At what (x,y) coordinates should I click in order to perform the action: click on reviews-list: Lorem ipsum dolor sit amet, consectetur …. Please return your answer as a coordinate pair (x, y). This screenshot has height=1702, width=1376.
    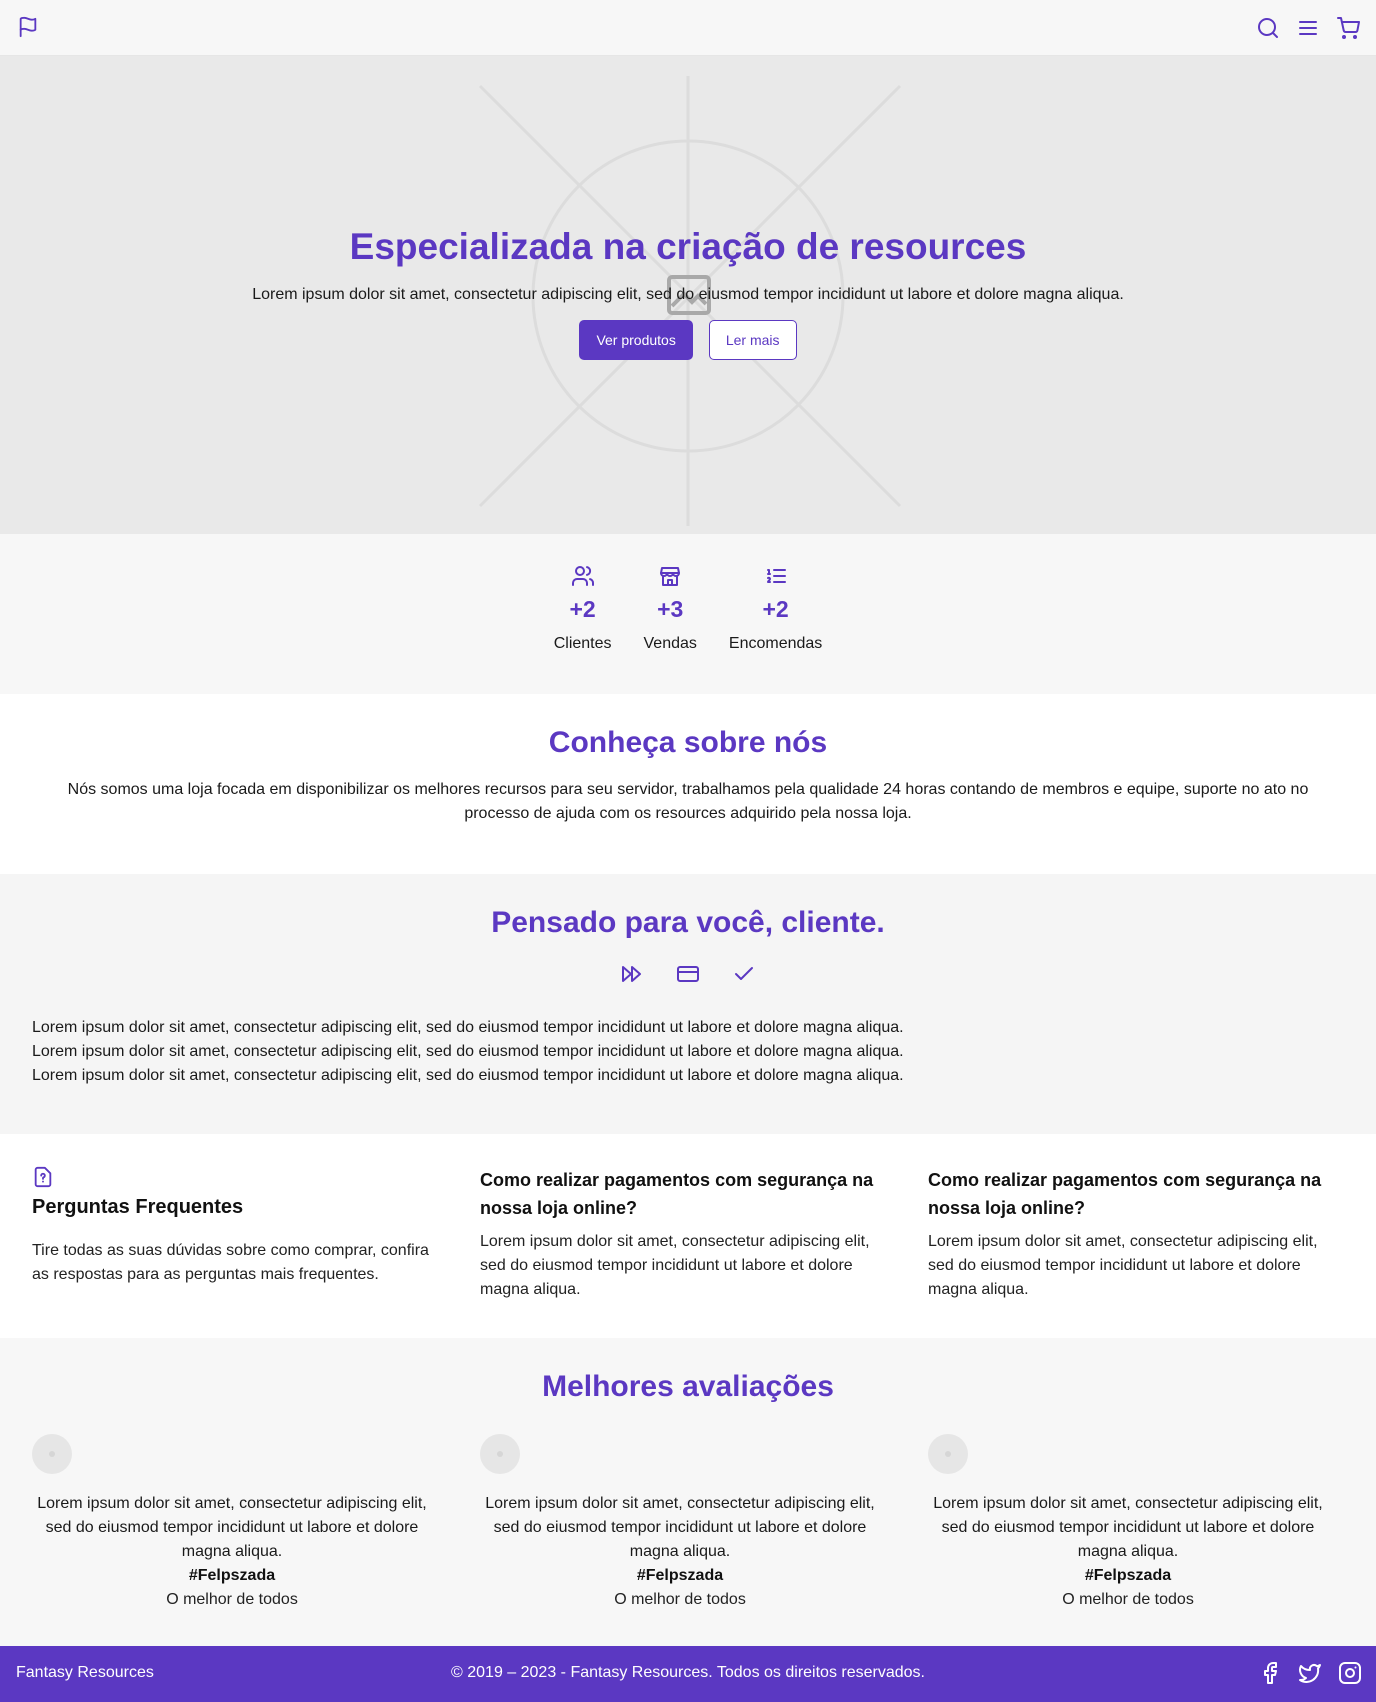
    Looking at the image, I should click on (688, 1523).